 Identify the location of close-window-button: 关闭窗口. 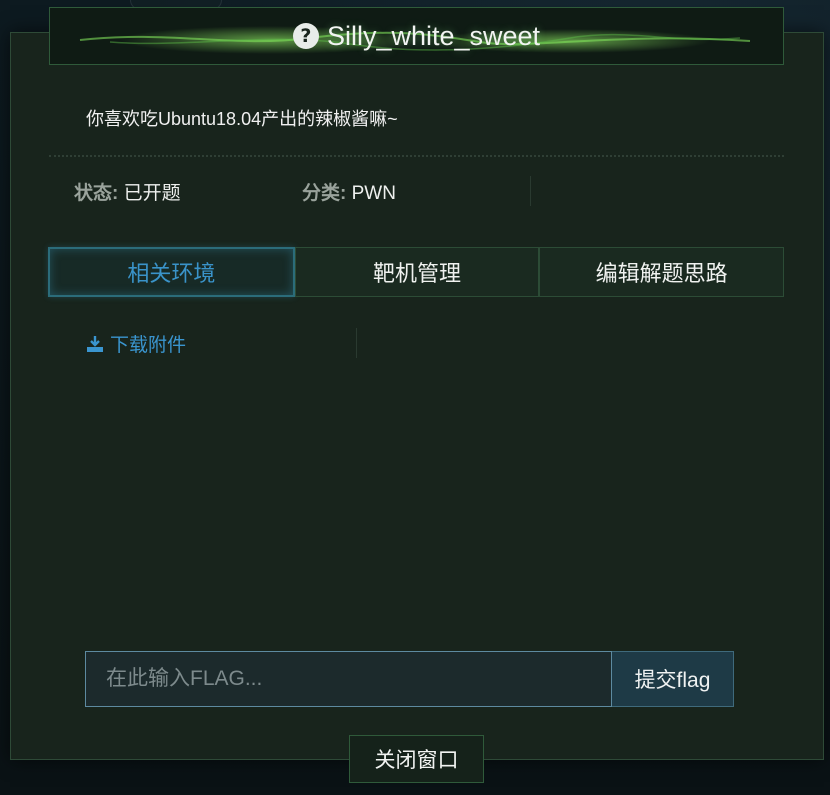
(416, 759).